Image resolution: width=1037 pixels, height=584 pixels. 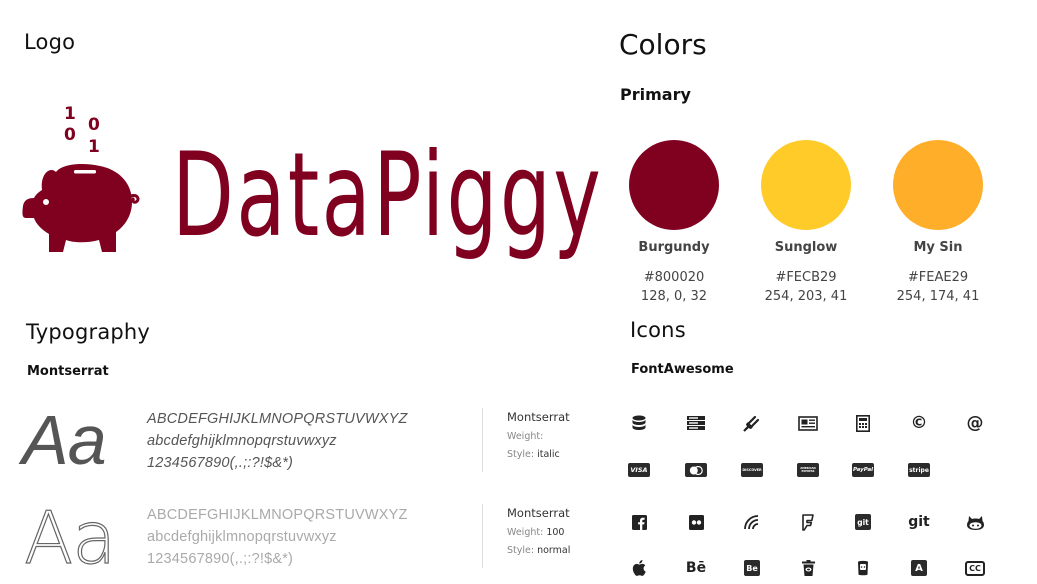 I want to click on copyright-icon: ©, so click(x=919, y=423).